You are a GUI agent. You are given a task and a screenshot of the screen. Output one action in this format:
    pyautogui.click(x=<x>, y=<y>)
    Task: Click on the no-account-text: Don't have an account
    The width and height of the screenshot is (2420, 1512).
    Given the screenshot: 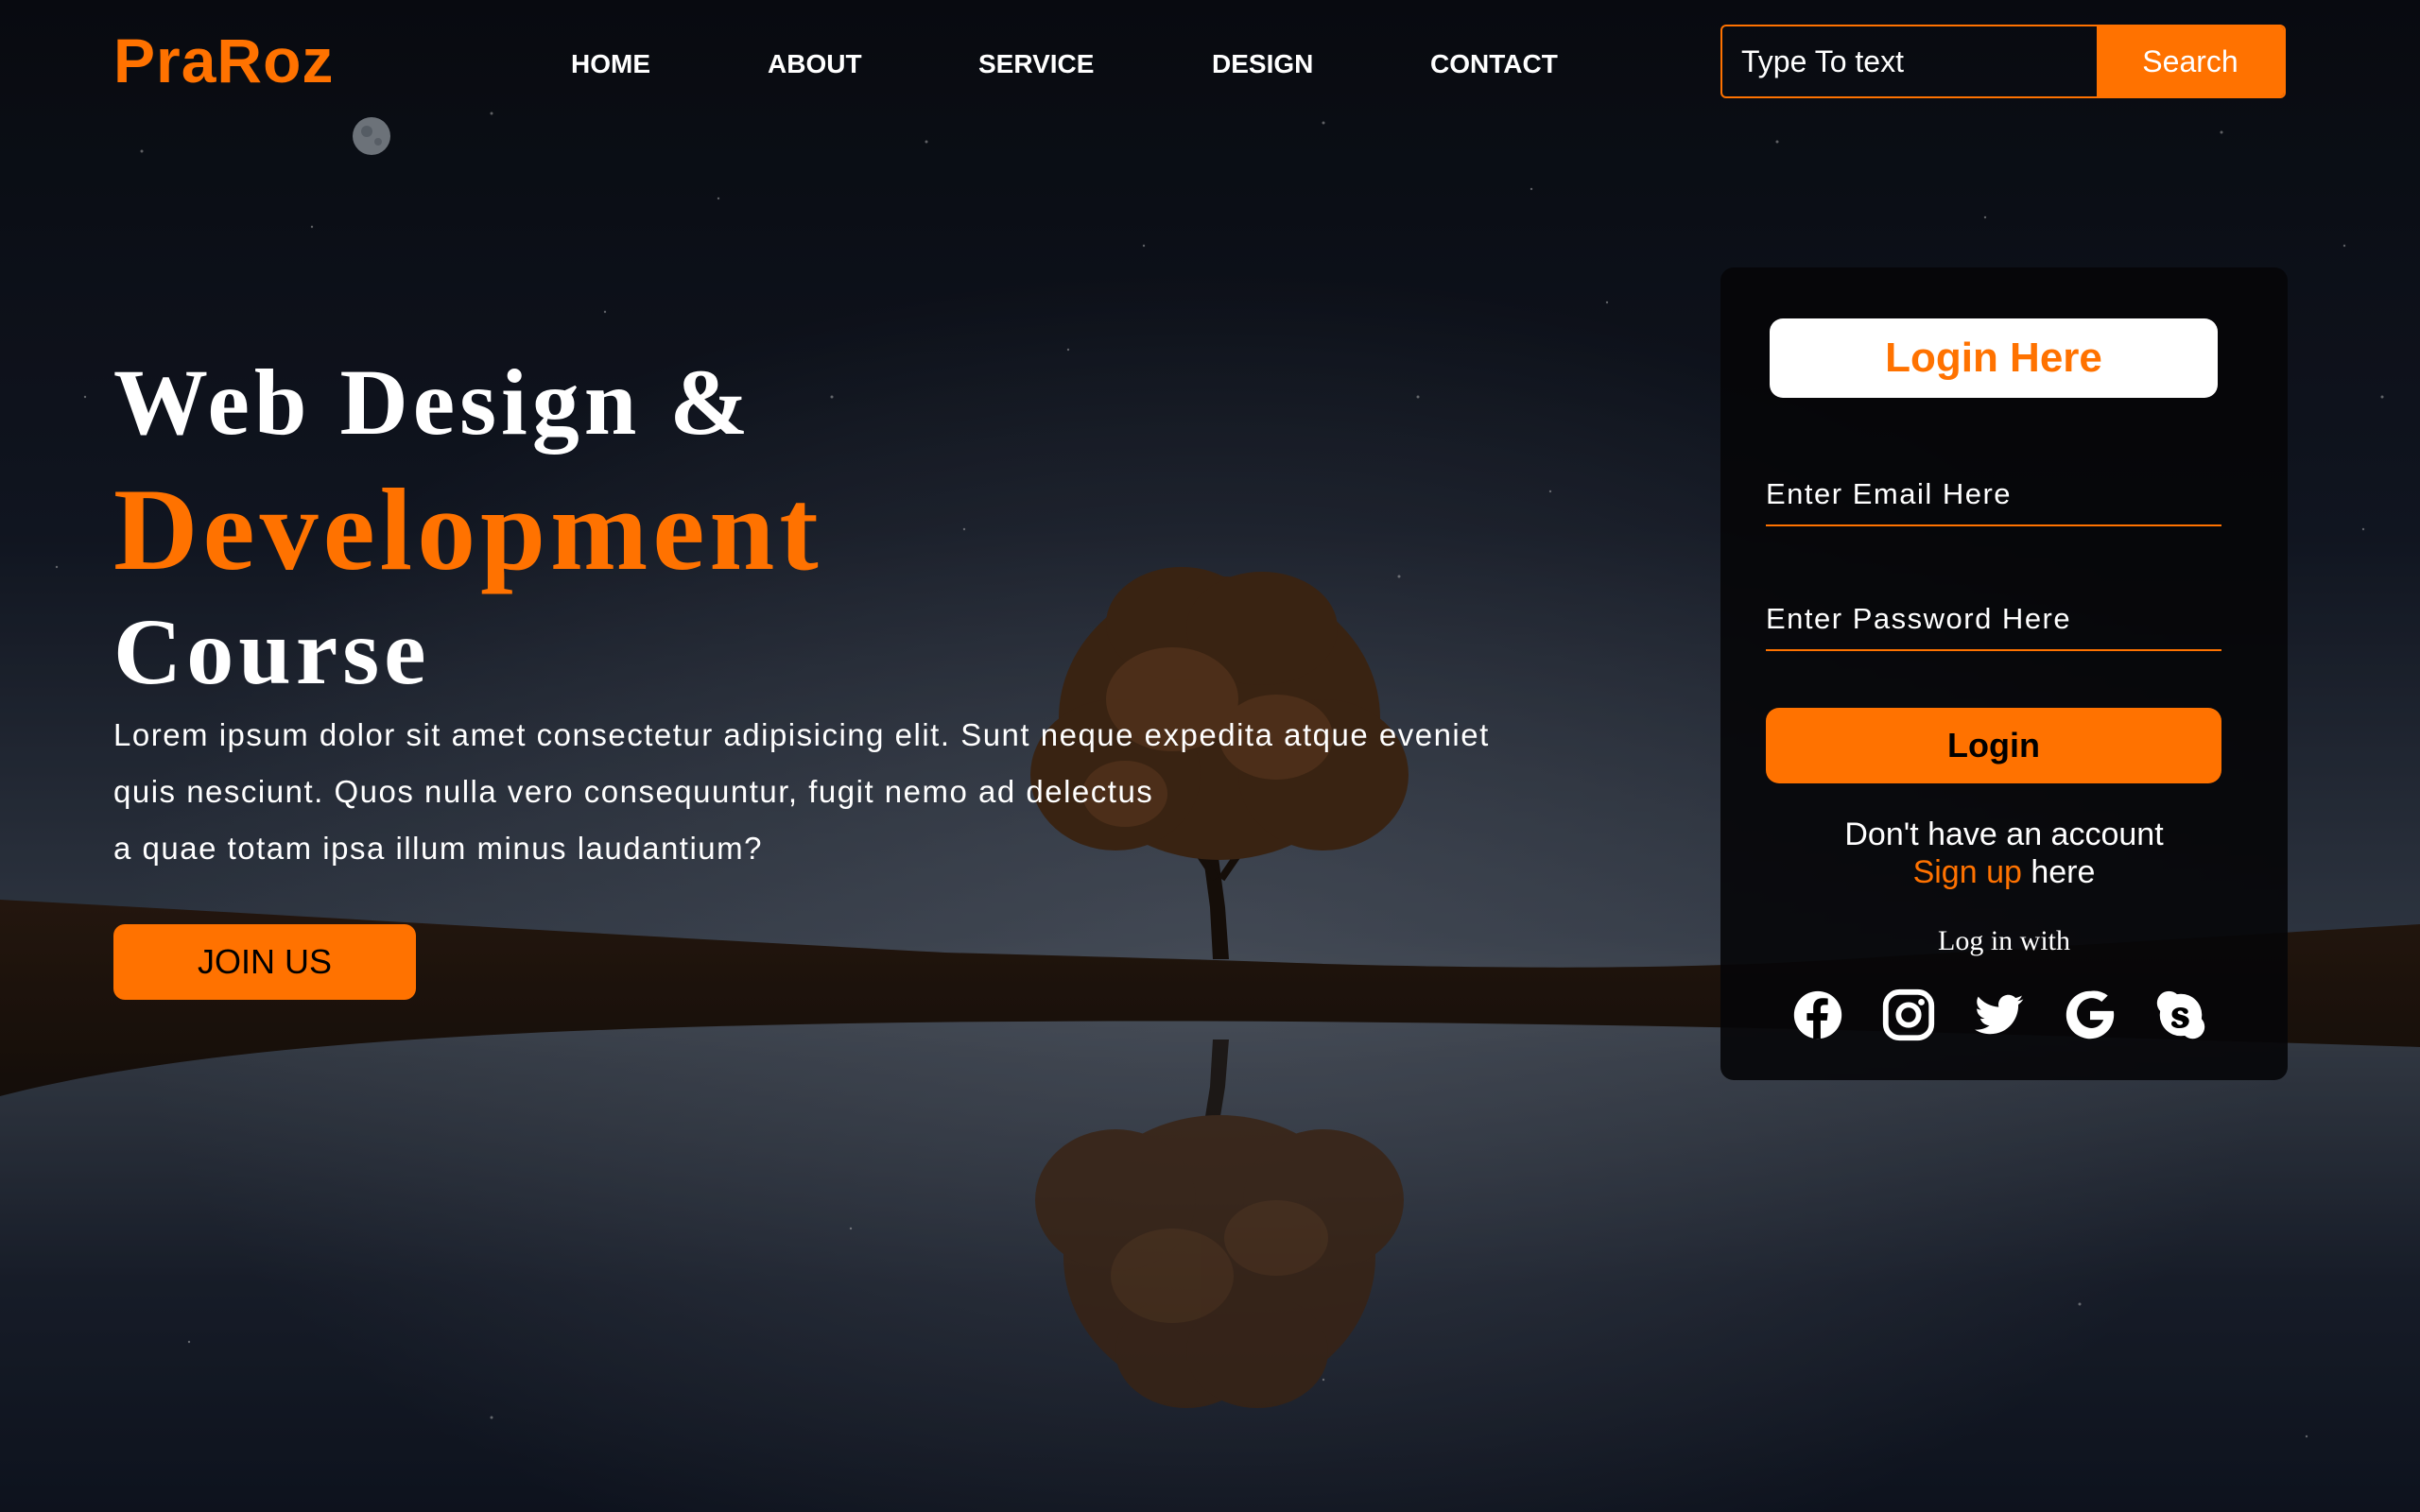 What is the action you would take?
    pyautogui.click(x=2004, y=834)
    